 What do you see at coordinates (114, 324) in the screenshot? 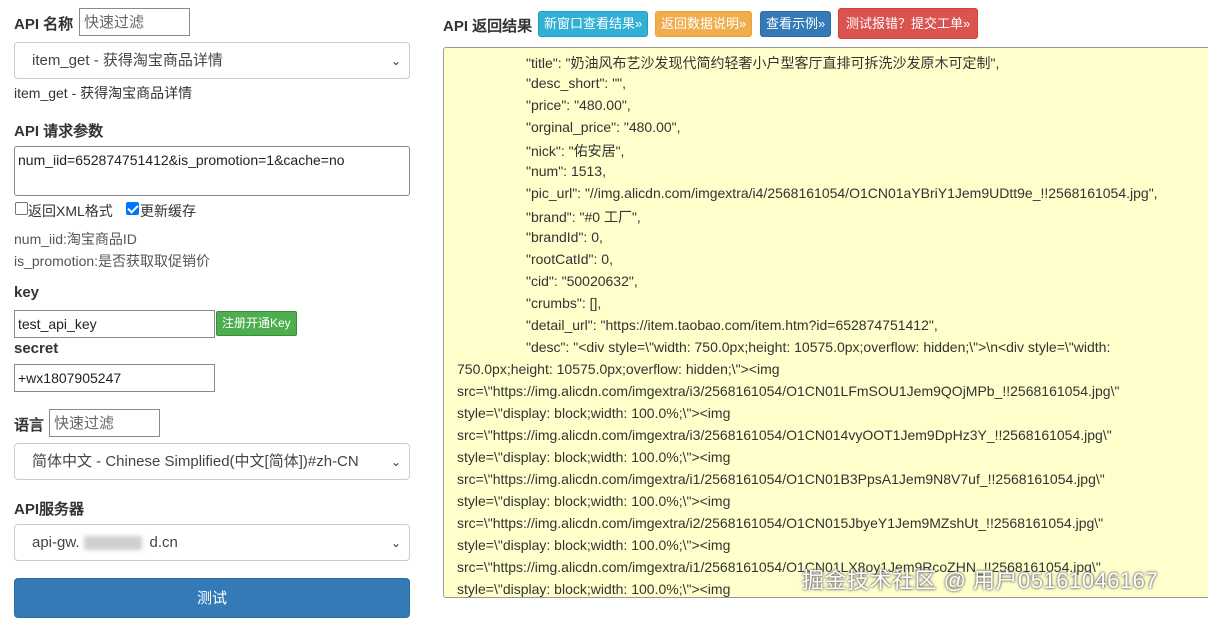
I see `key-input` at bounding box center [114, 324].